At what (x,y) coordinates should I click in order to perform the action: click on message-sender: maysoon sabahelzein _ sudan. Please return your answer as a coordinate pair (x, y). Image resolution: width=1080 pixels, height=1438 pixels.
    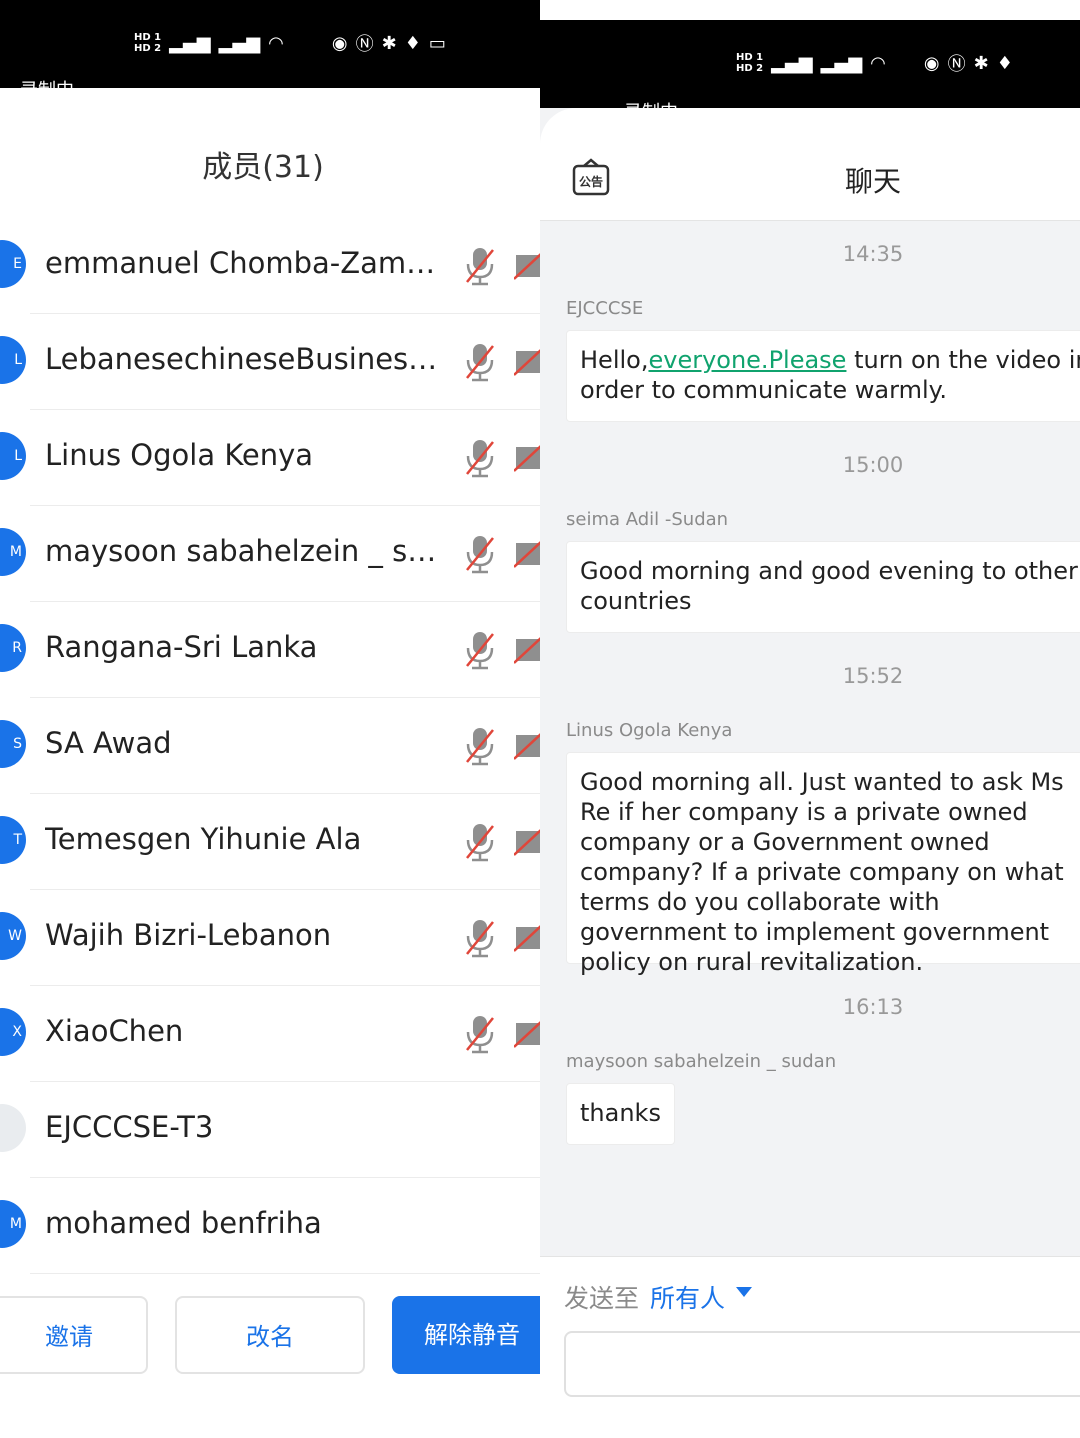
    Looking at the image, I should click on (701, 1061).